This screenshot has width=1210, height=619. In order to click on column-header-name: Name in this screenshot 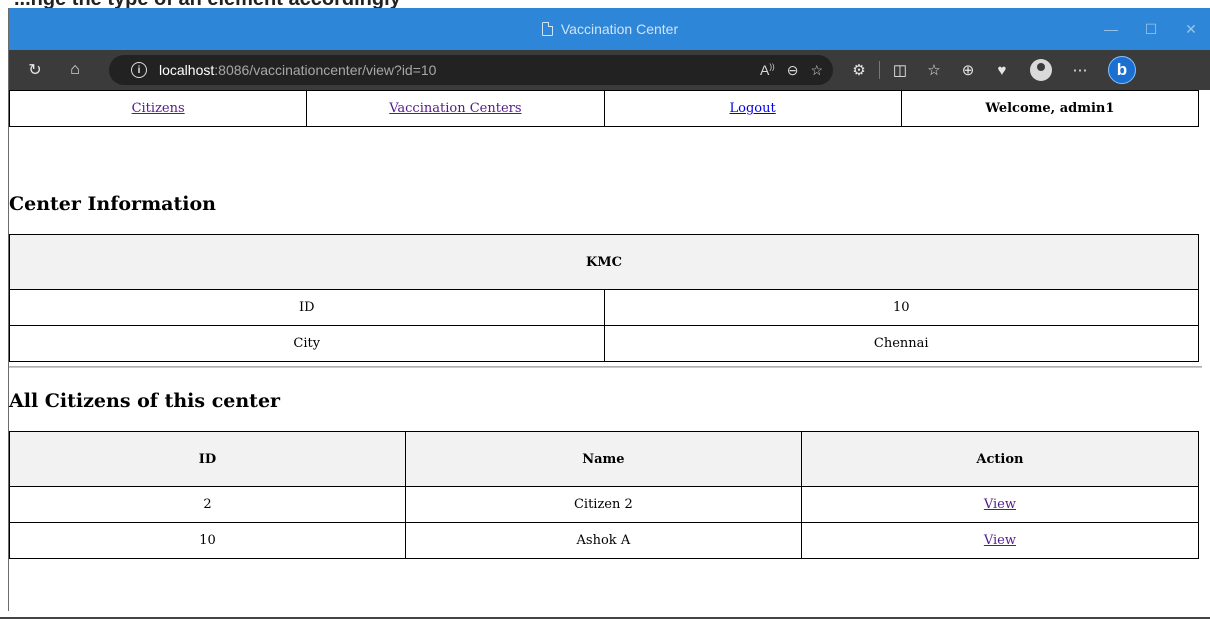, I will do `click(603, 459)`.